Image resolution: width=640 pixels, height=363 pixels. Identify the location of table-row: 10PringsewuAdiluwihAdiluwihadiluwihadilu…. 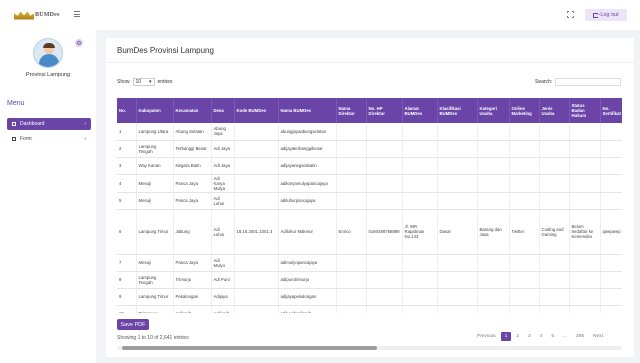
(369, 309).